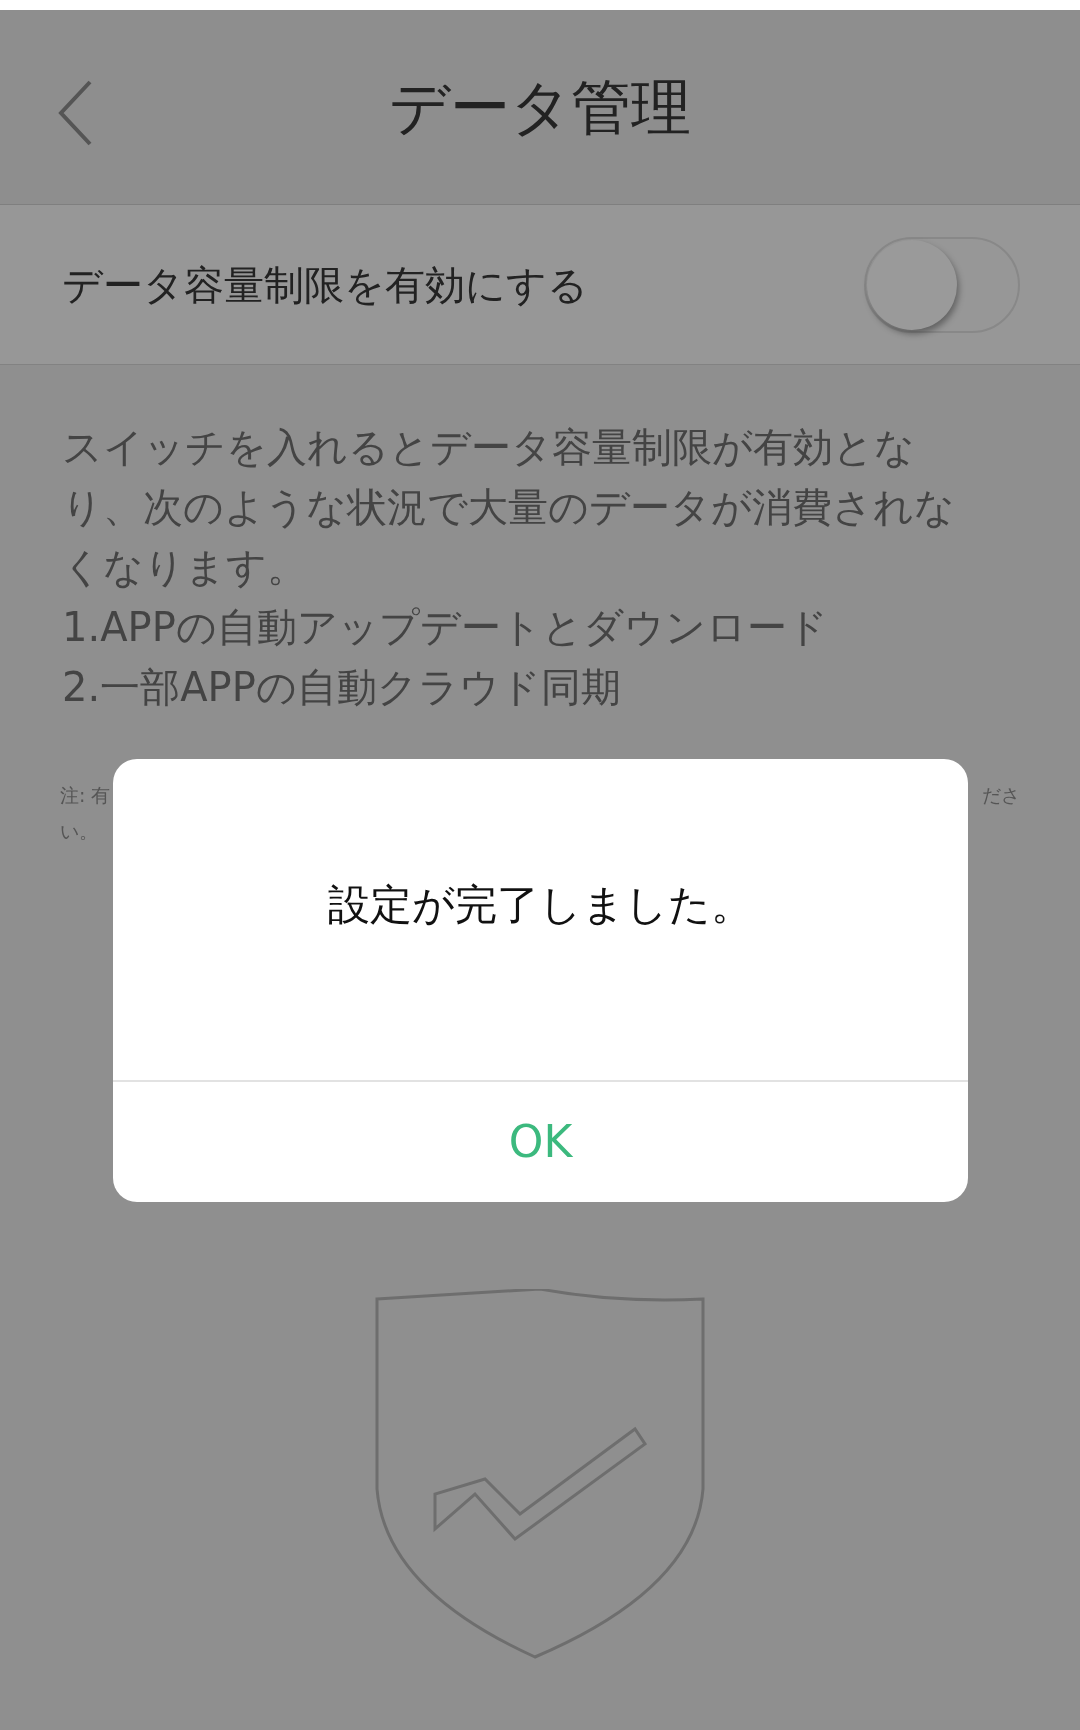 The height and width of the screenshot is (1730, 1080). I want to click on ok-button: OK, so click(540, 1142).